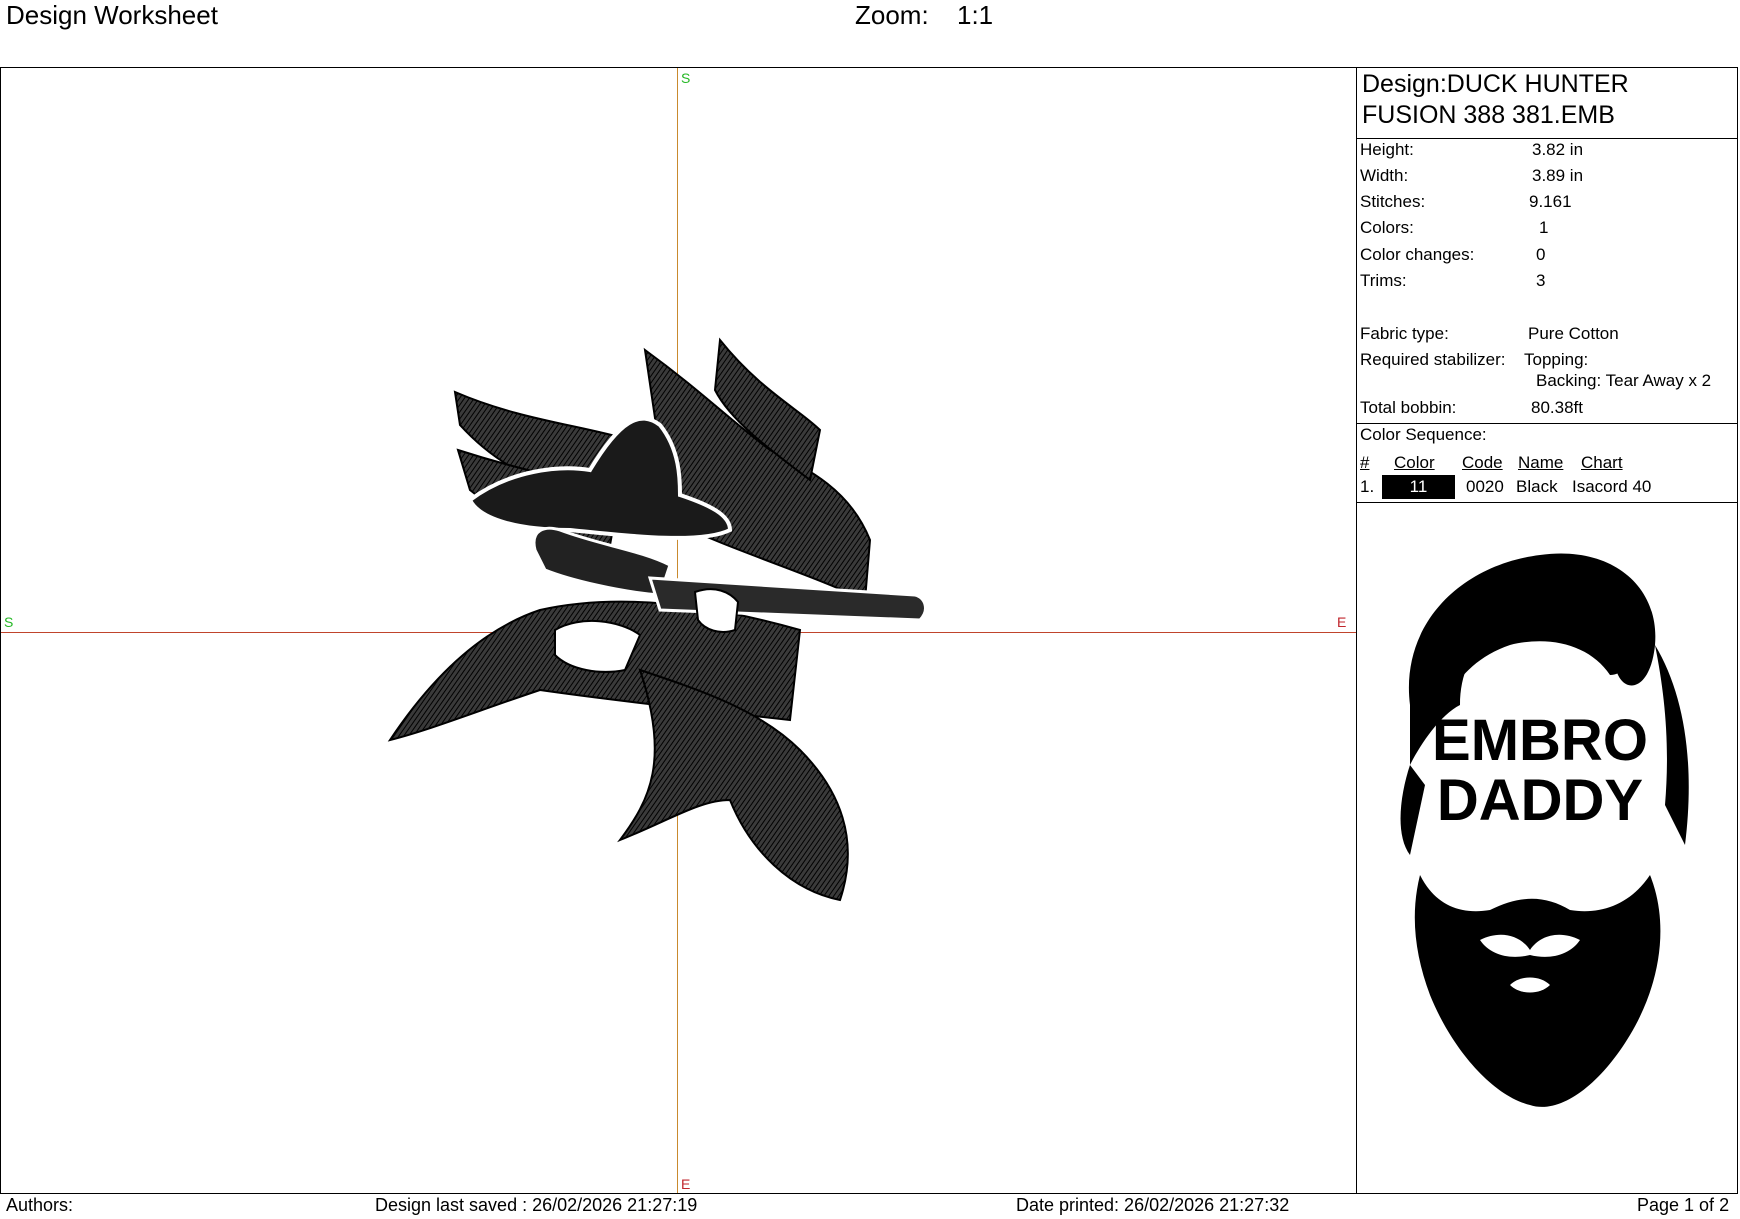 The image size is (1740, 1219). Describe the element at coordinates (1495, 84) in the screenshot. I see `design-name-line1: Design:DUCK HUNTER` at that location.